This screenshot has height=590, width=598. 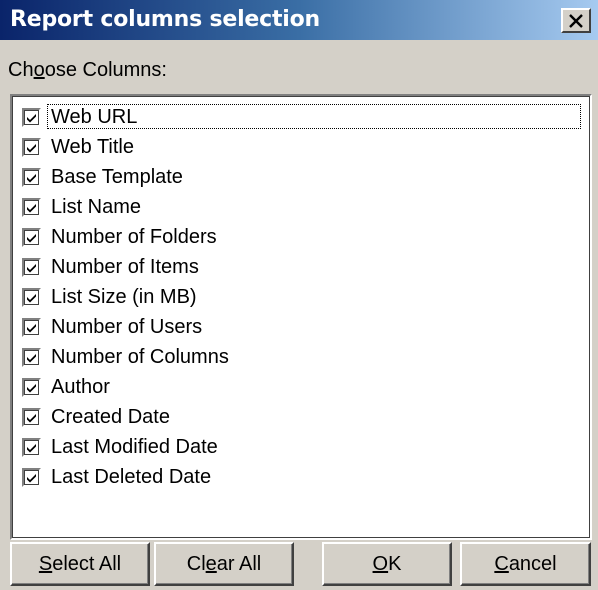 I want to click on column-label: Web URL, so click(x=94, y=117).